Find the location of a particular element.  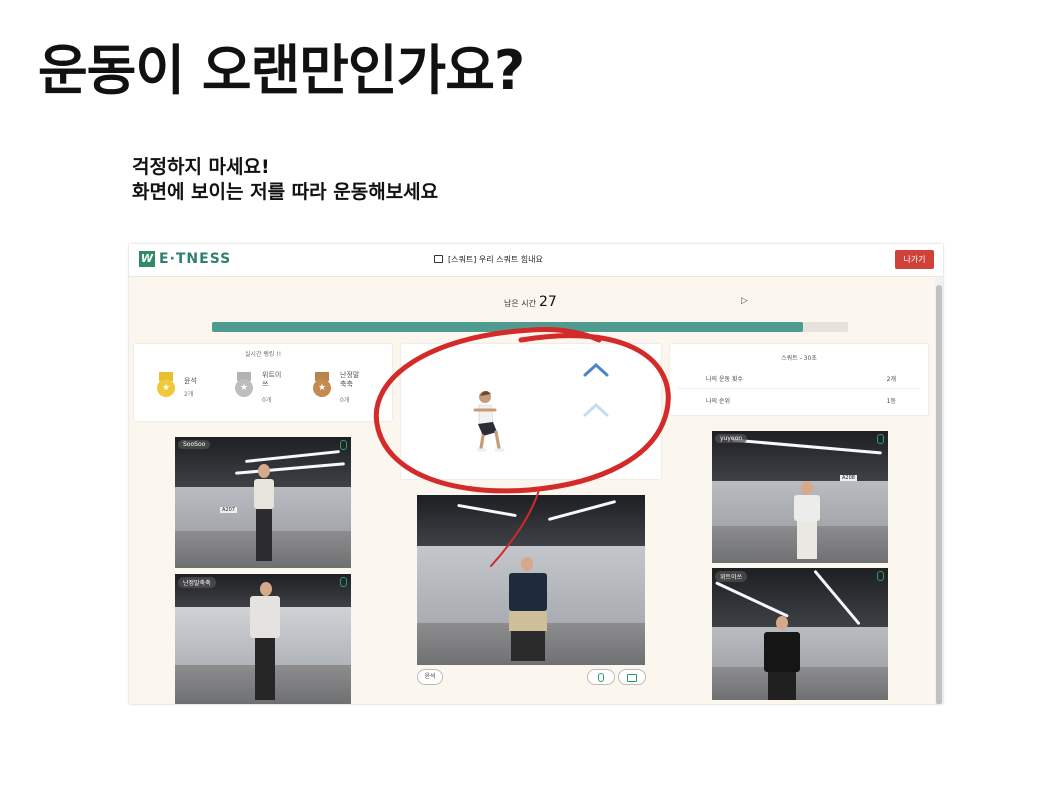

slide-subtitle: 걱정하지 마세요! 화면에 보이는 저를 따라 운동해보세요 is located at coordinates (285, 180).